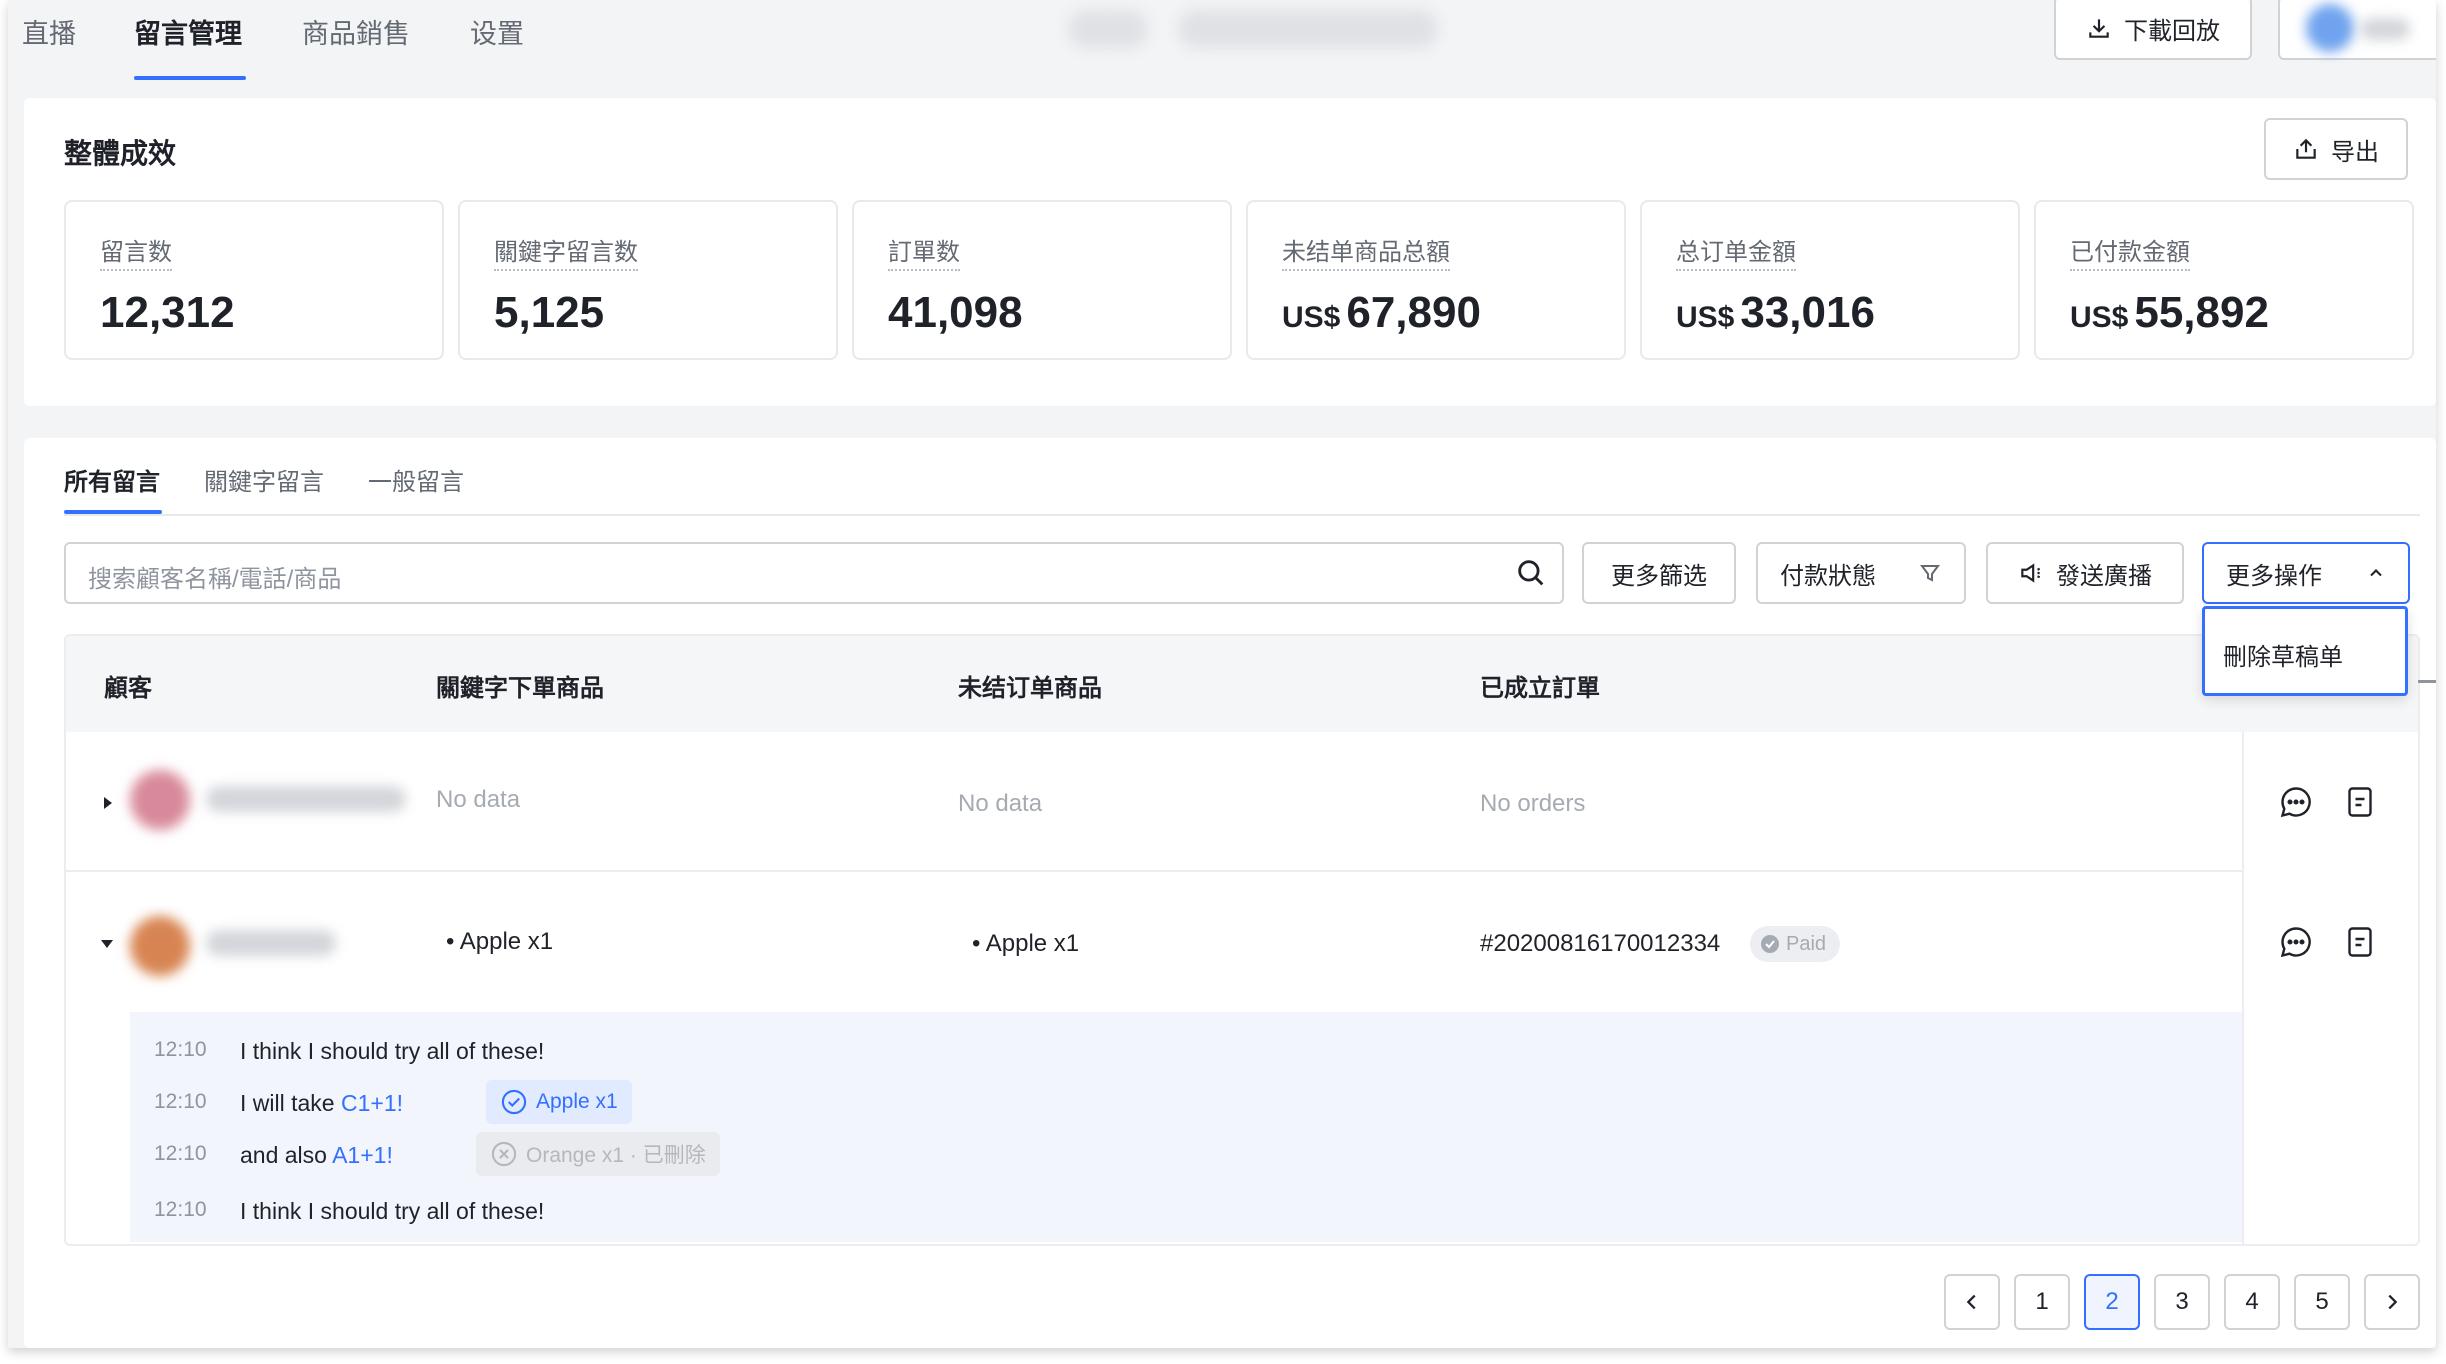  I want to click on search-icon, so click(1531, 573).